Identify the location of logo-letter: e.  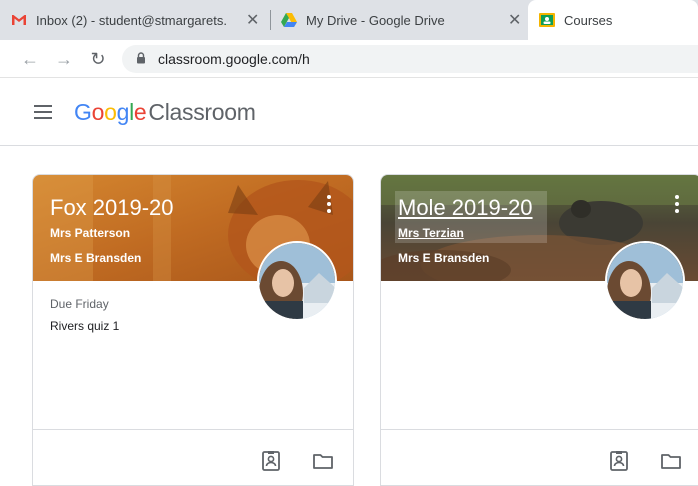
(140, 112).